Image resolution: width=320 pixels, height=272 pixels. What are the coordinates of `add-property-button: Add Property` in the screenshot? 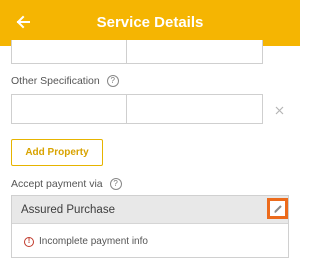 It's located at (57, 152).